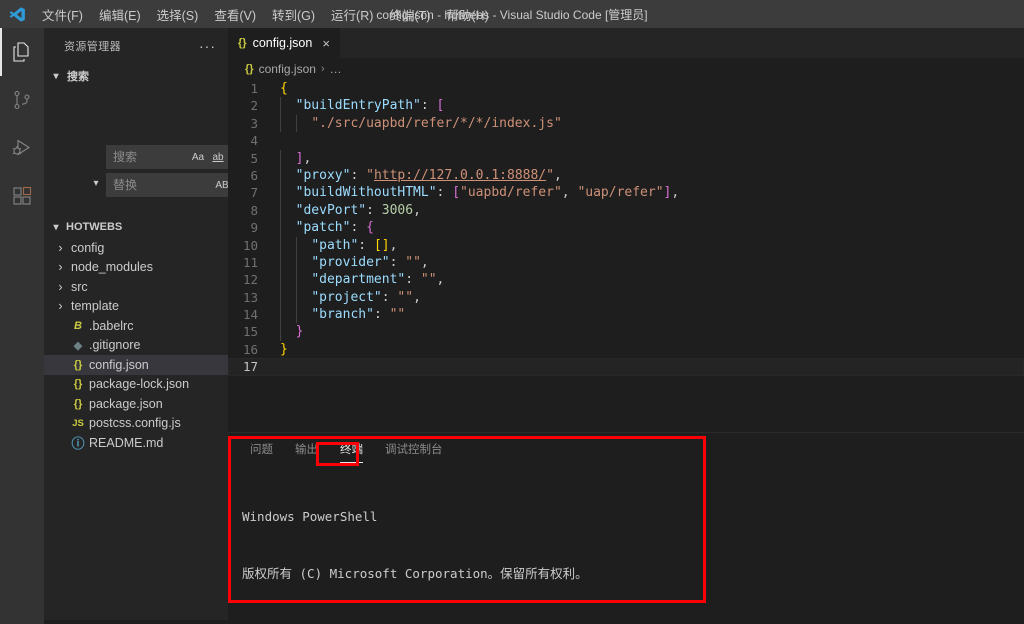 The height and width of the screenshot is (624, 1024). What do you see at coordinates (136, 326) in the screenshot?
I see `tree-item-babelrc: B .babelrc` at bounding box center [136, 326].